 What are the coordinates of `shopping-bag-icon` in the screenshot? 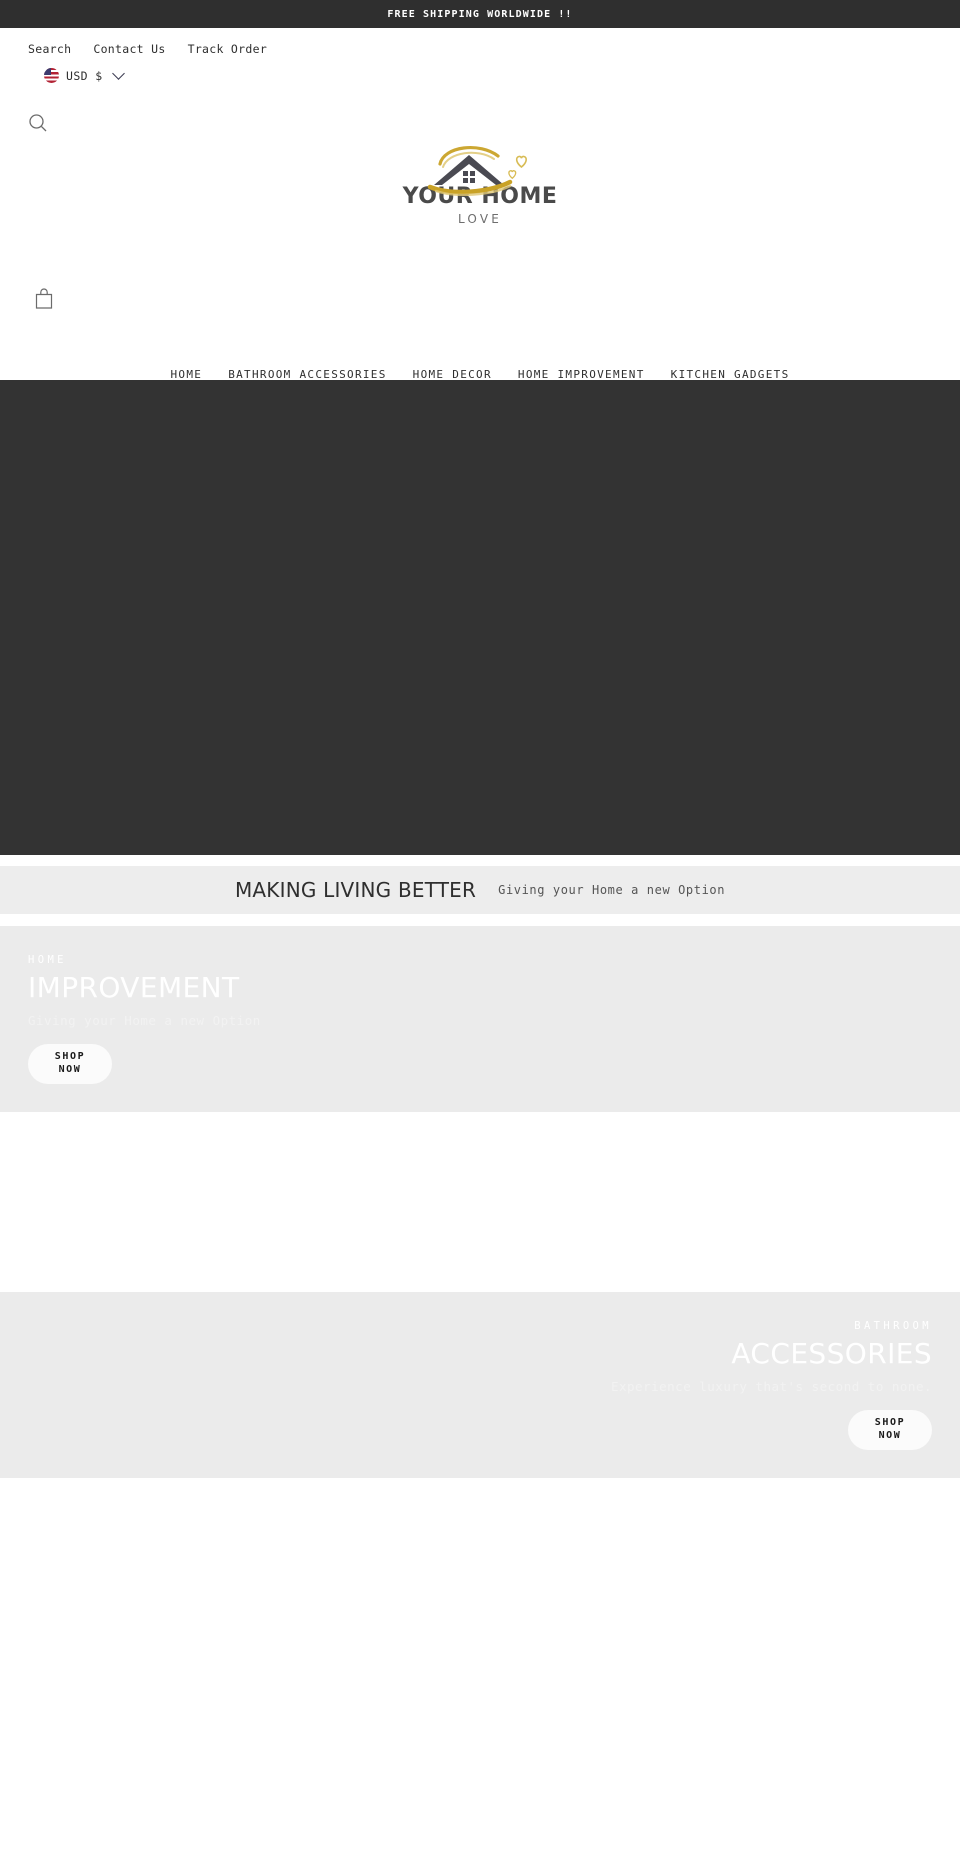 It's located at (44, 299).